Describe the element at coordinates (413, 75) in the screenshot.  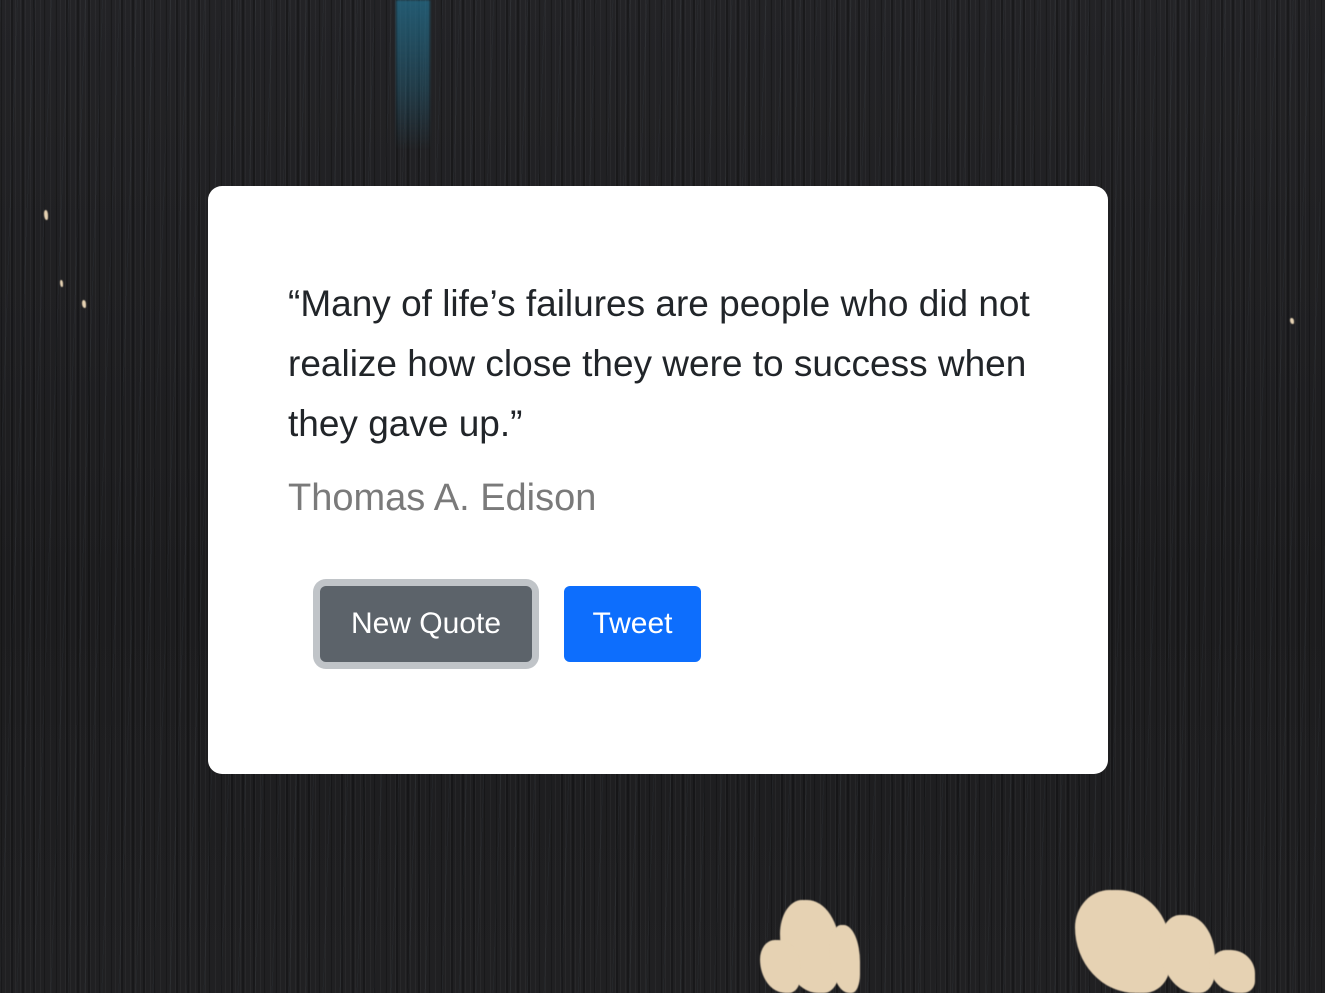
I see `background-paint-streak` at that location.